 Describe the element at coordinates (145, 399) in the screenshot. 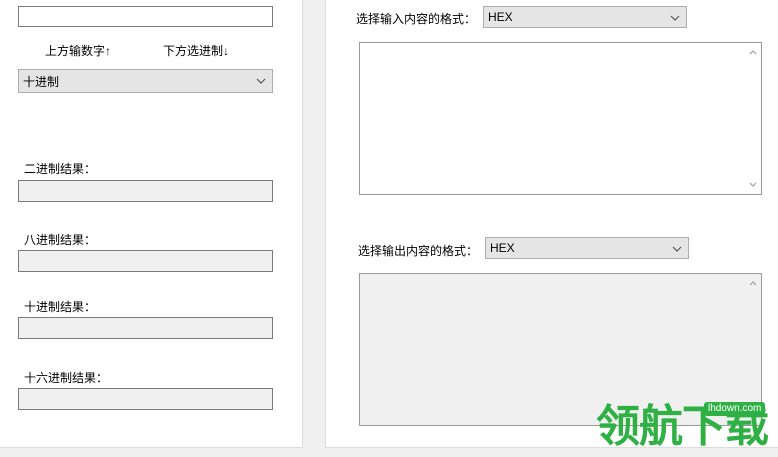

I see `hex-result-field` at that location.